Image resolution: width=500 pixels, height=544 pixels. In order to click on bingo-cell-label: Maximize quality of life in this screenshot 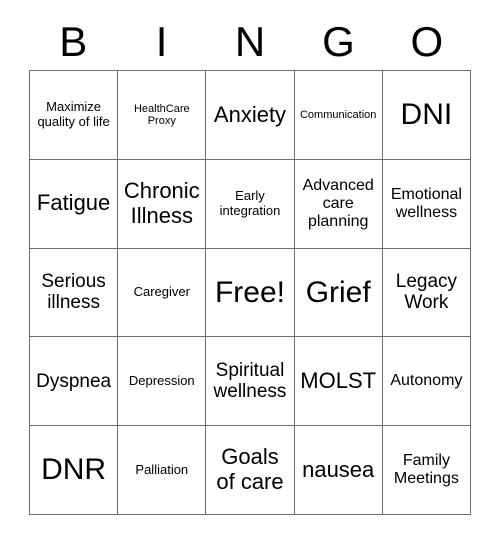, I will do `click(73, 114)`.